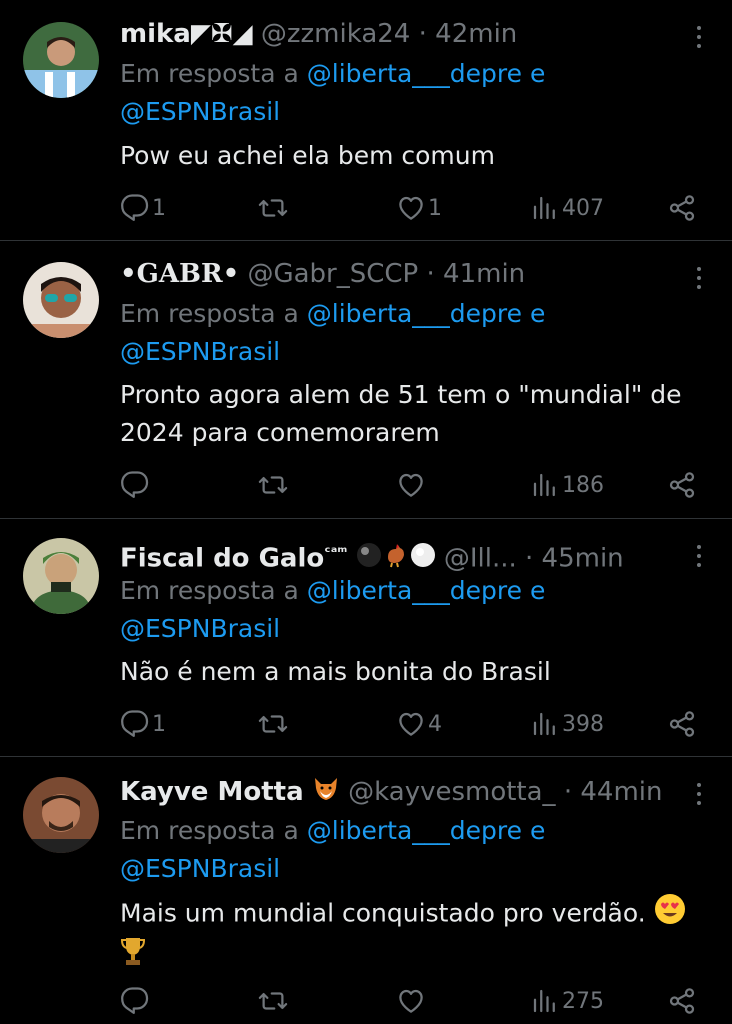 The image size is (732, 1024). What do you see at coordinates (476, 34) in the screenshot?
I see `timestamp: 42min` at bounding box center [476, 34].